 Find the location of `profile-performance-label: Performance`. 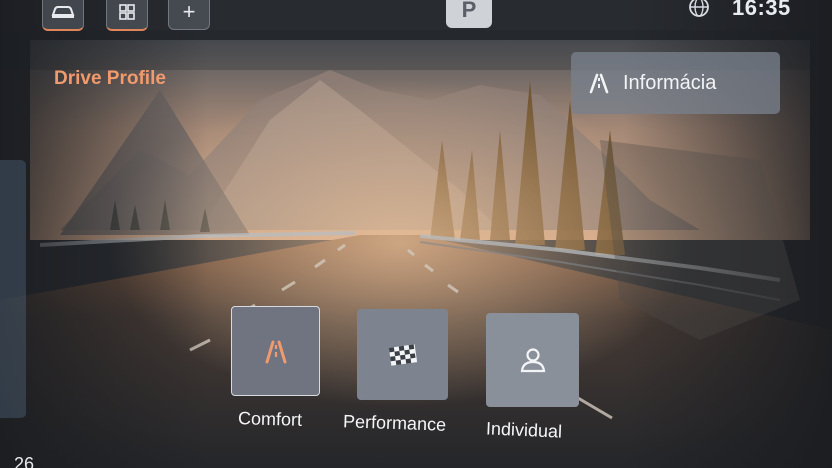

profile-performance-label: Performance is located at coordinates (394, 423).